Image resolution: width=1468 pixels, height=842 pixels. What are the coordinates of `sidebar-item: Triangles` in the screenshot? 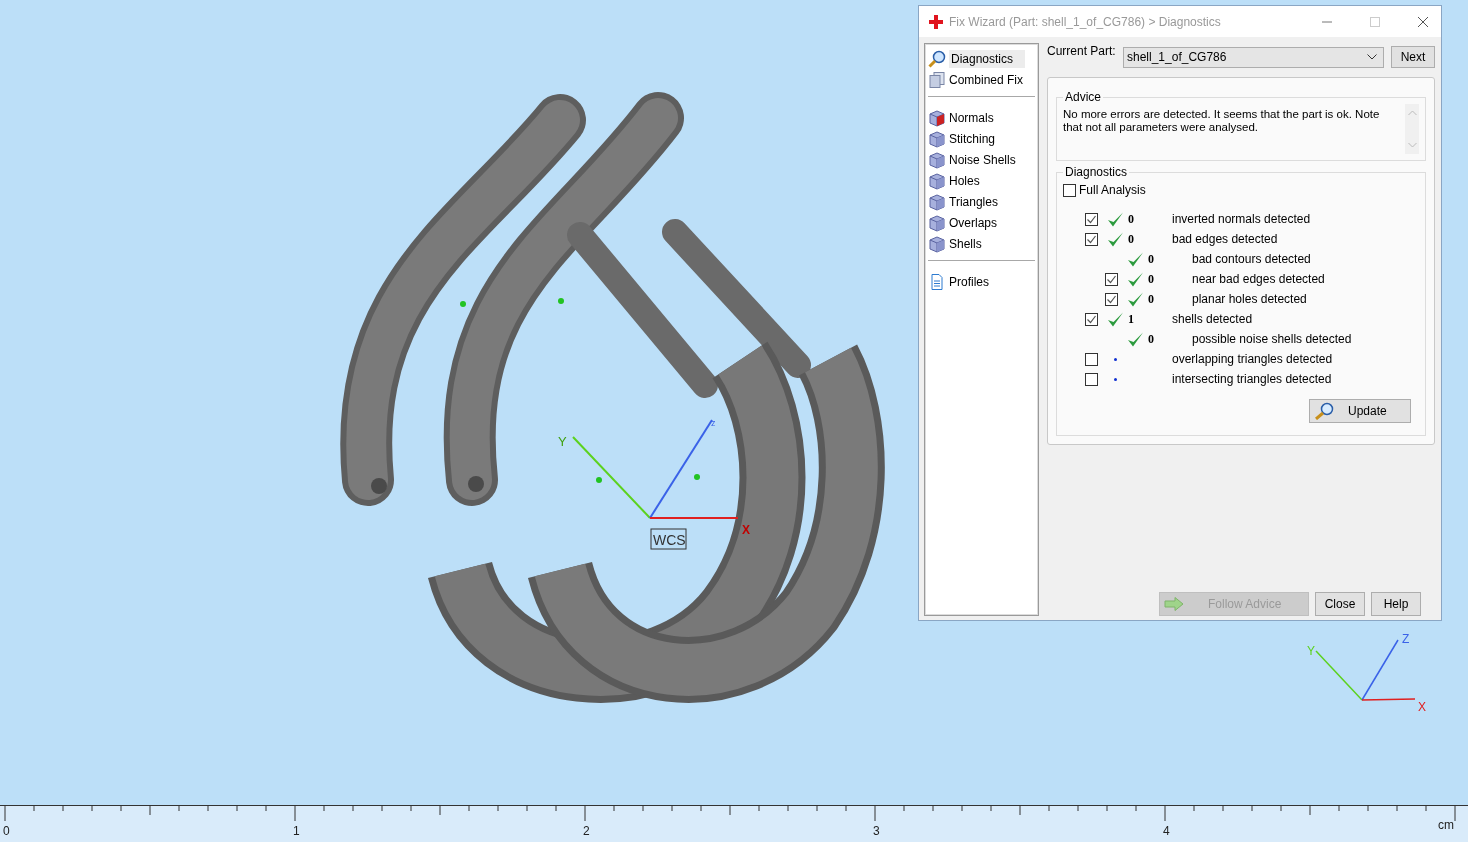 It's located at (981, 201).